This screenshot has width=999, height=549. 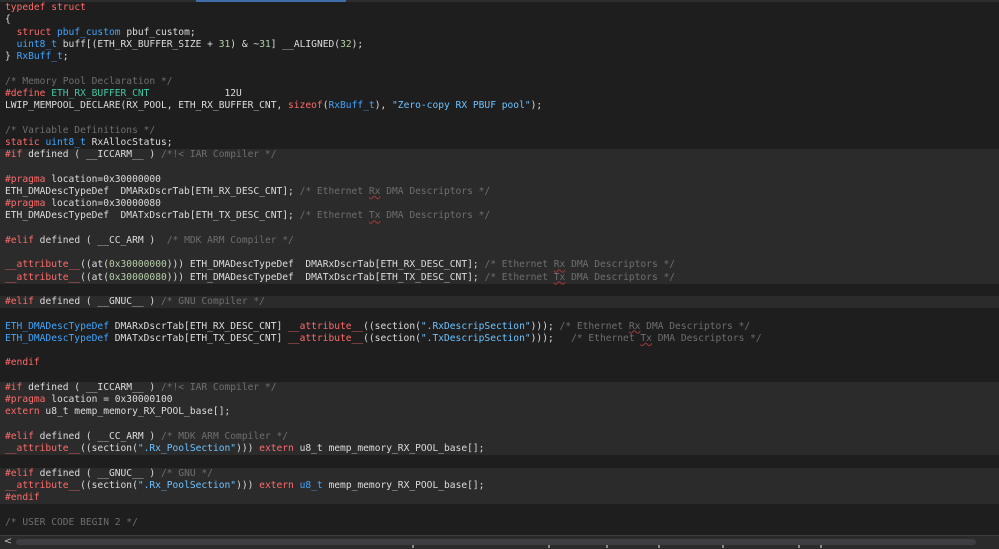 I want to click on code-token: 32, so click(x=346, y=44).